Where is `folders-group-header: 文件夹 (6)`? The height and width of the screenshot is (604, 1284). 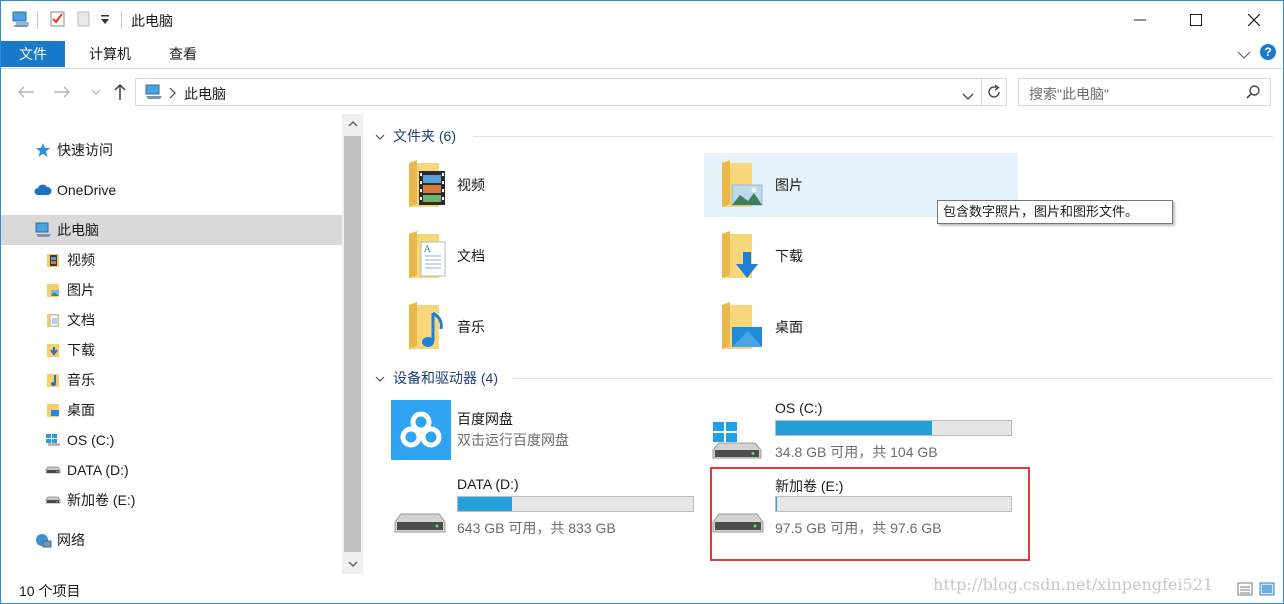 folders-group-header: 文件夹 (6) is located at coordinates (415, 136).